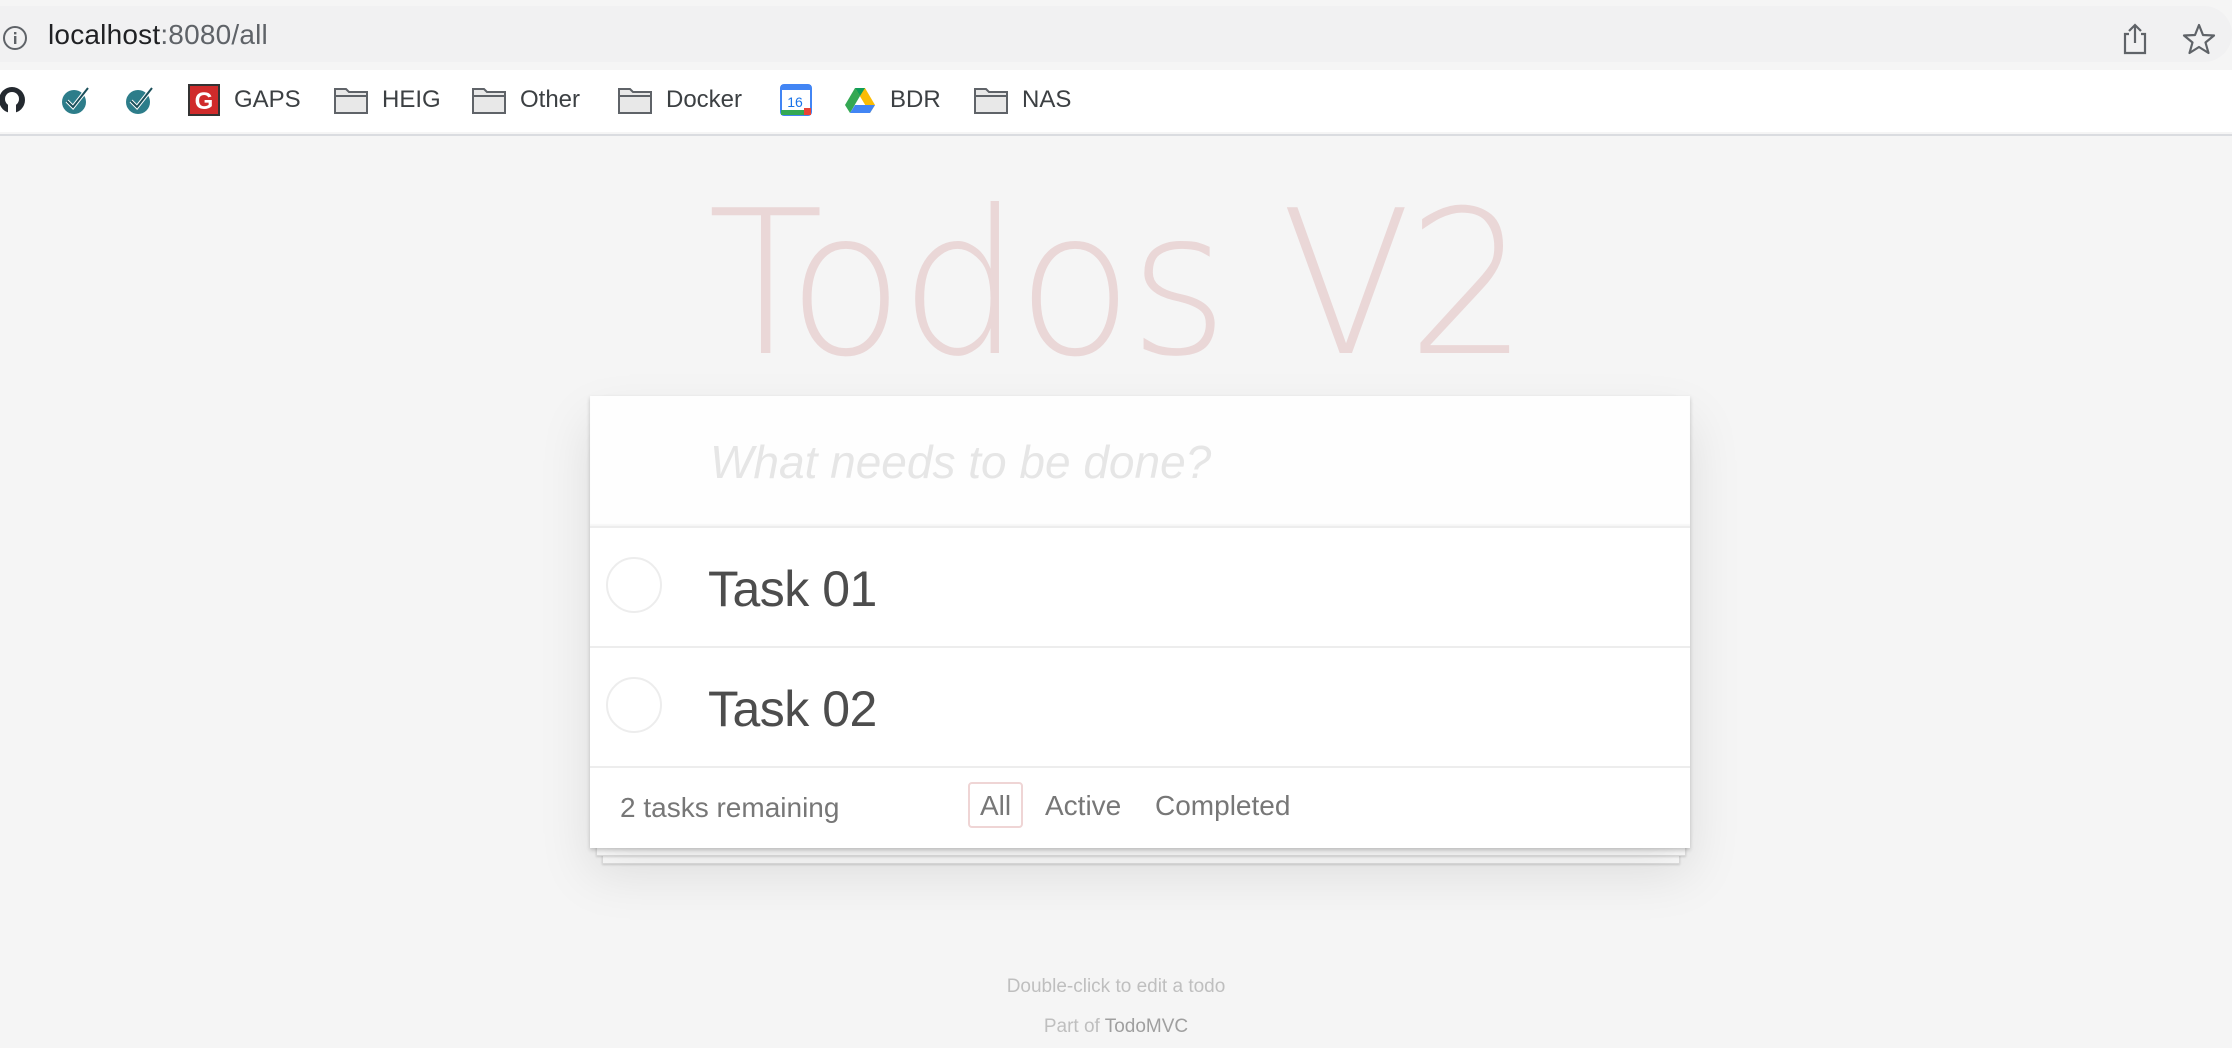  Describe the element at coordinates (1116, 101) in the screenshot. I see `bookmarks-bar: G GAPS HEIG Other Docker 16 BDR NAS` at that location.